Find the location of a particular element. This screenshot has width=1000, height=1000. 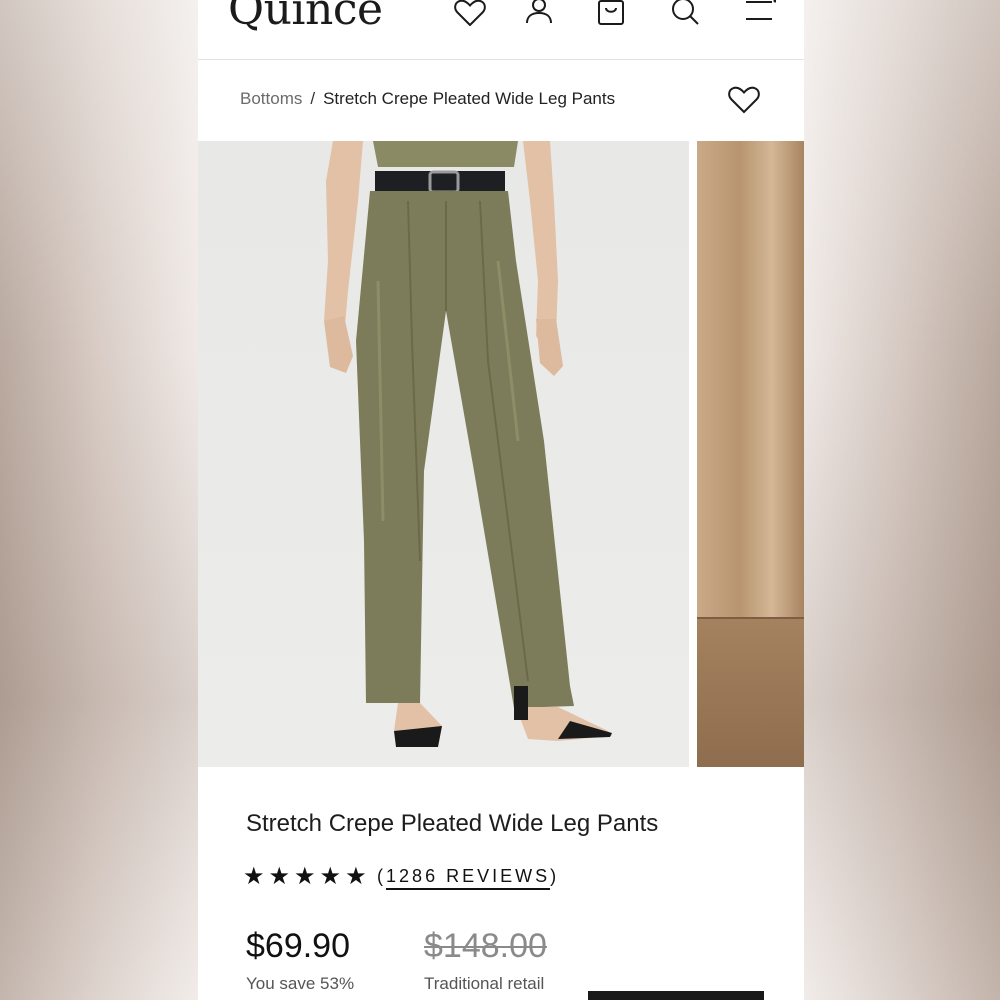

reviews-link: (1286 REVIEWS) is located at coordinates (468, 878).